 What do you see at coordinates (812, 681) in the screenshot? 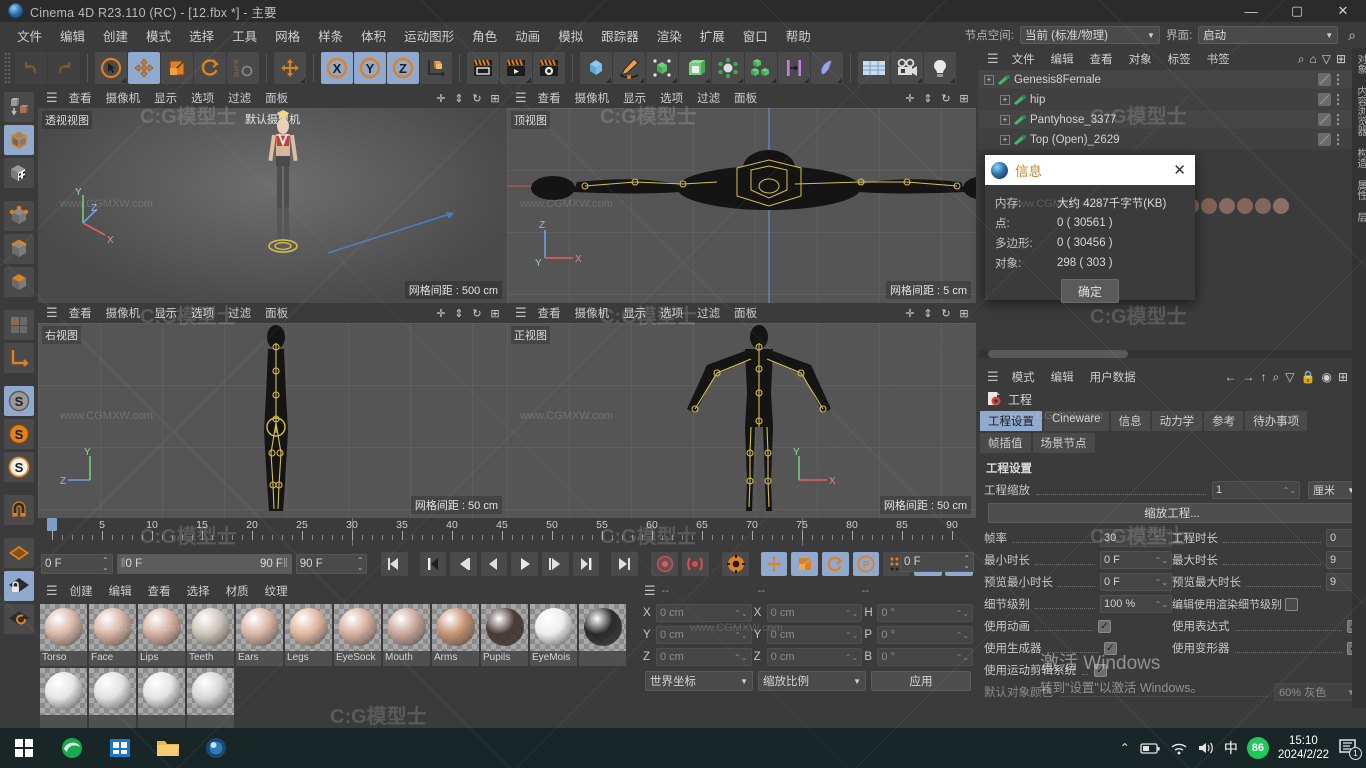
I see `coordinate-mode-dropdown: 缩放比例 ▼` at bounding box center [812, 681].